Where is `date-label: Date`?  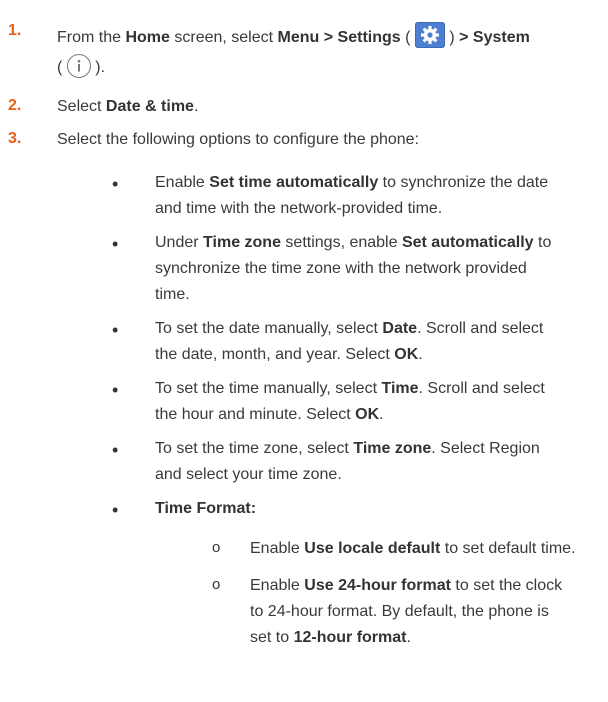 date-label: Date is located at coordinates (400, 328).